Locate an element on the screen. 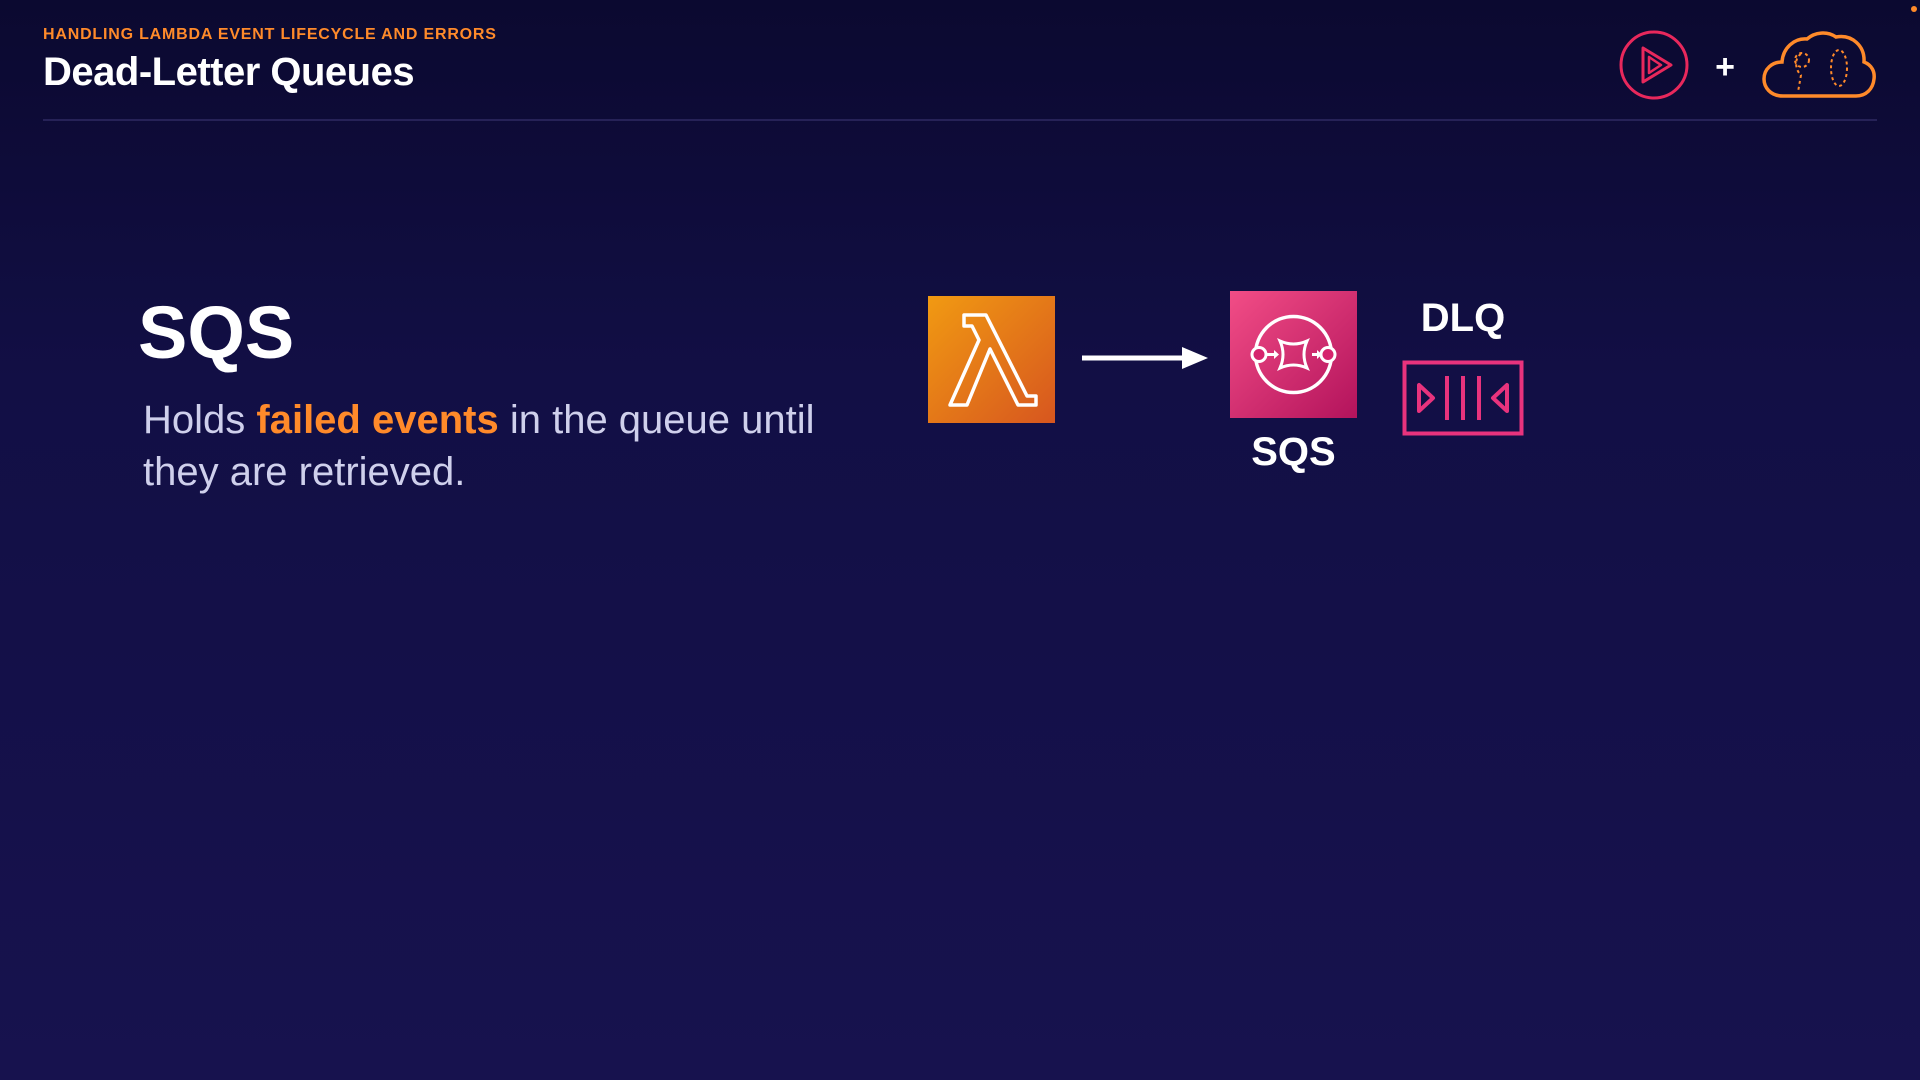 The width and height of the screenshot is (1920, 1080). desc-text-before: Holds is located at coordinates (200, 420).